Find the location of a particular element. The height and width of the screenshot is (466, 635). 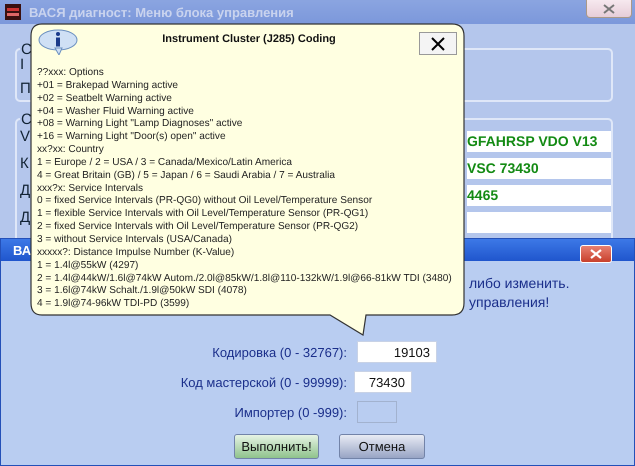

tooltip-line: +16 = Warning Light "Door(s) open" active is located at coordinates (131, 137).